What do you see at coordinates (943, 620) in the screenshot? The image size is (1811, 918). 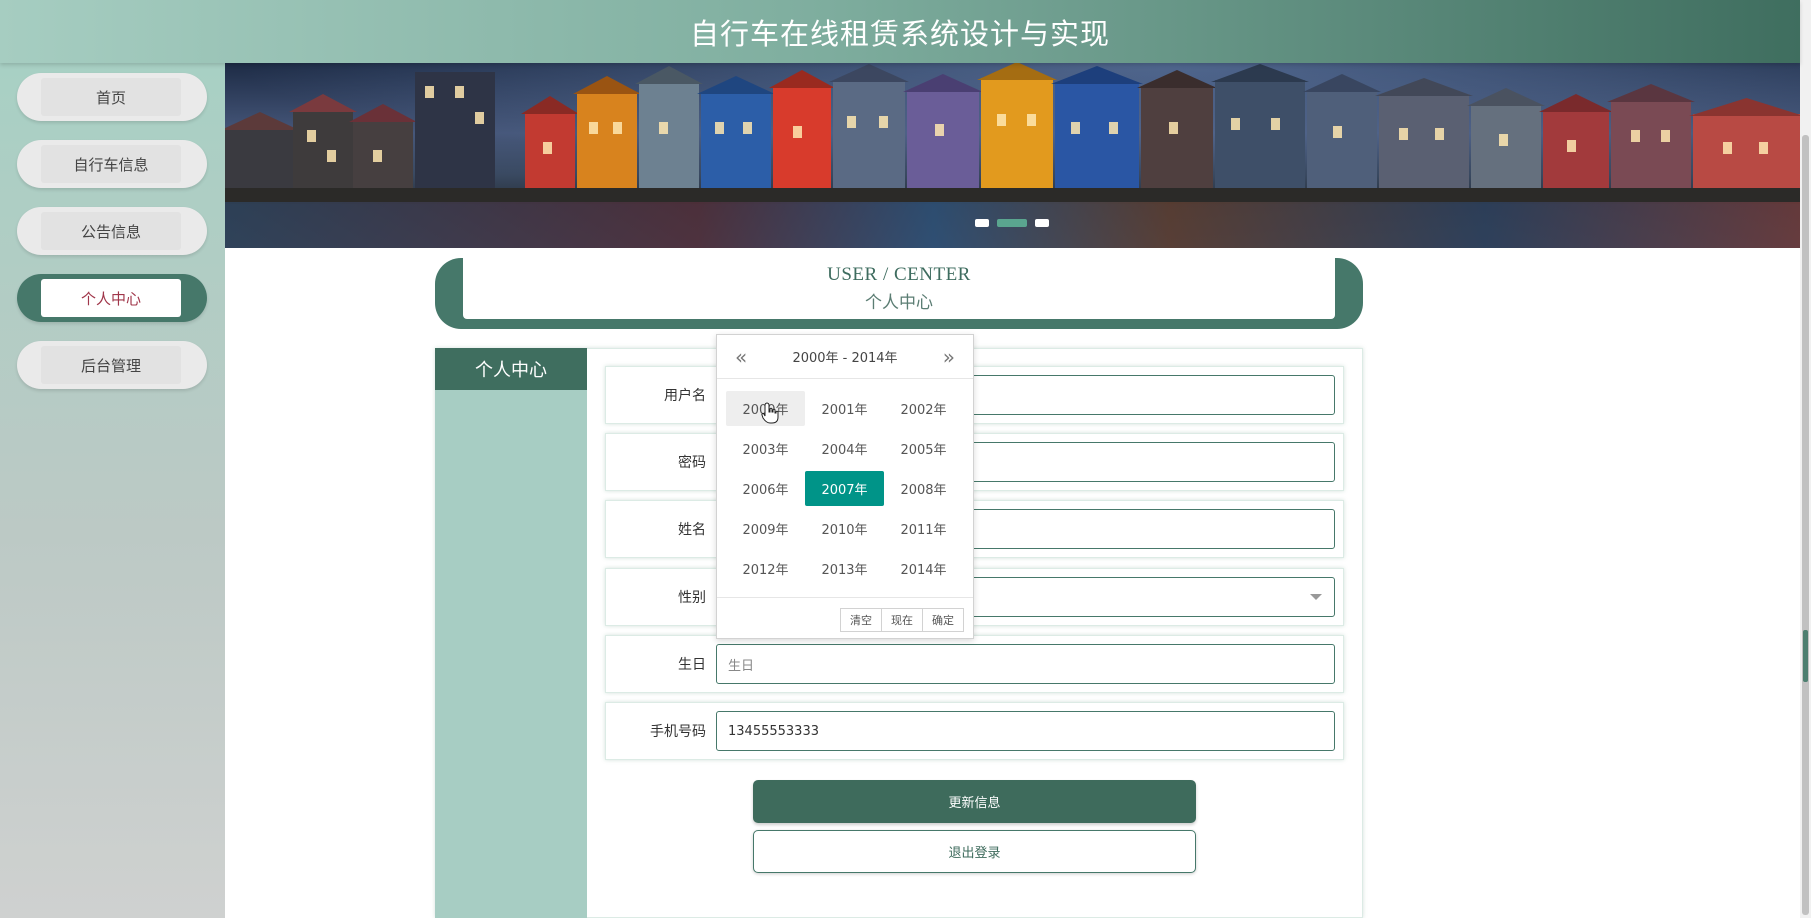 I see `picker-confirm-button: 确定` at bounding box center [943, 620].